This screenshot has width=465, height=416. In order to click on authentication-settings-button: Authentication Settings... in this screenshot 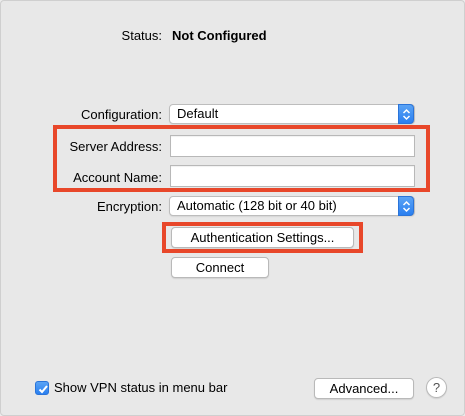, I will do `click(262, 237)`.